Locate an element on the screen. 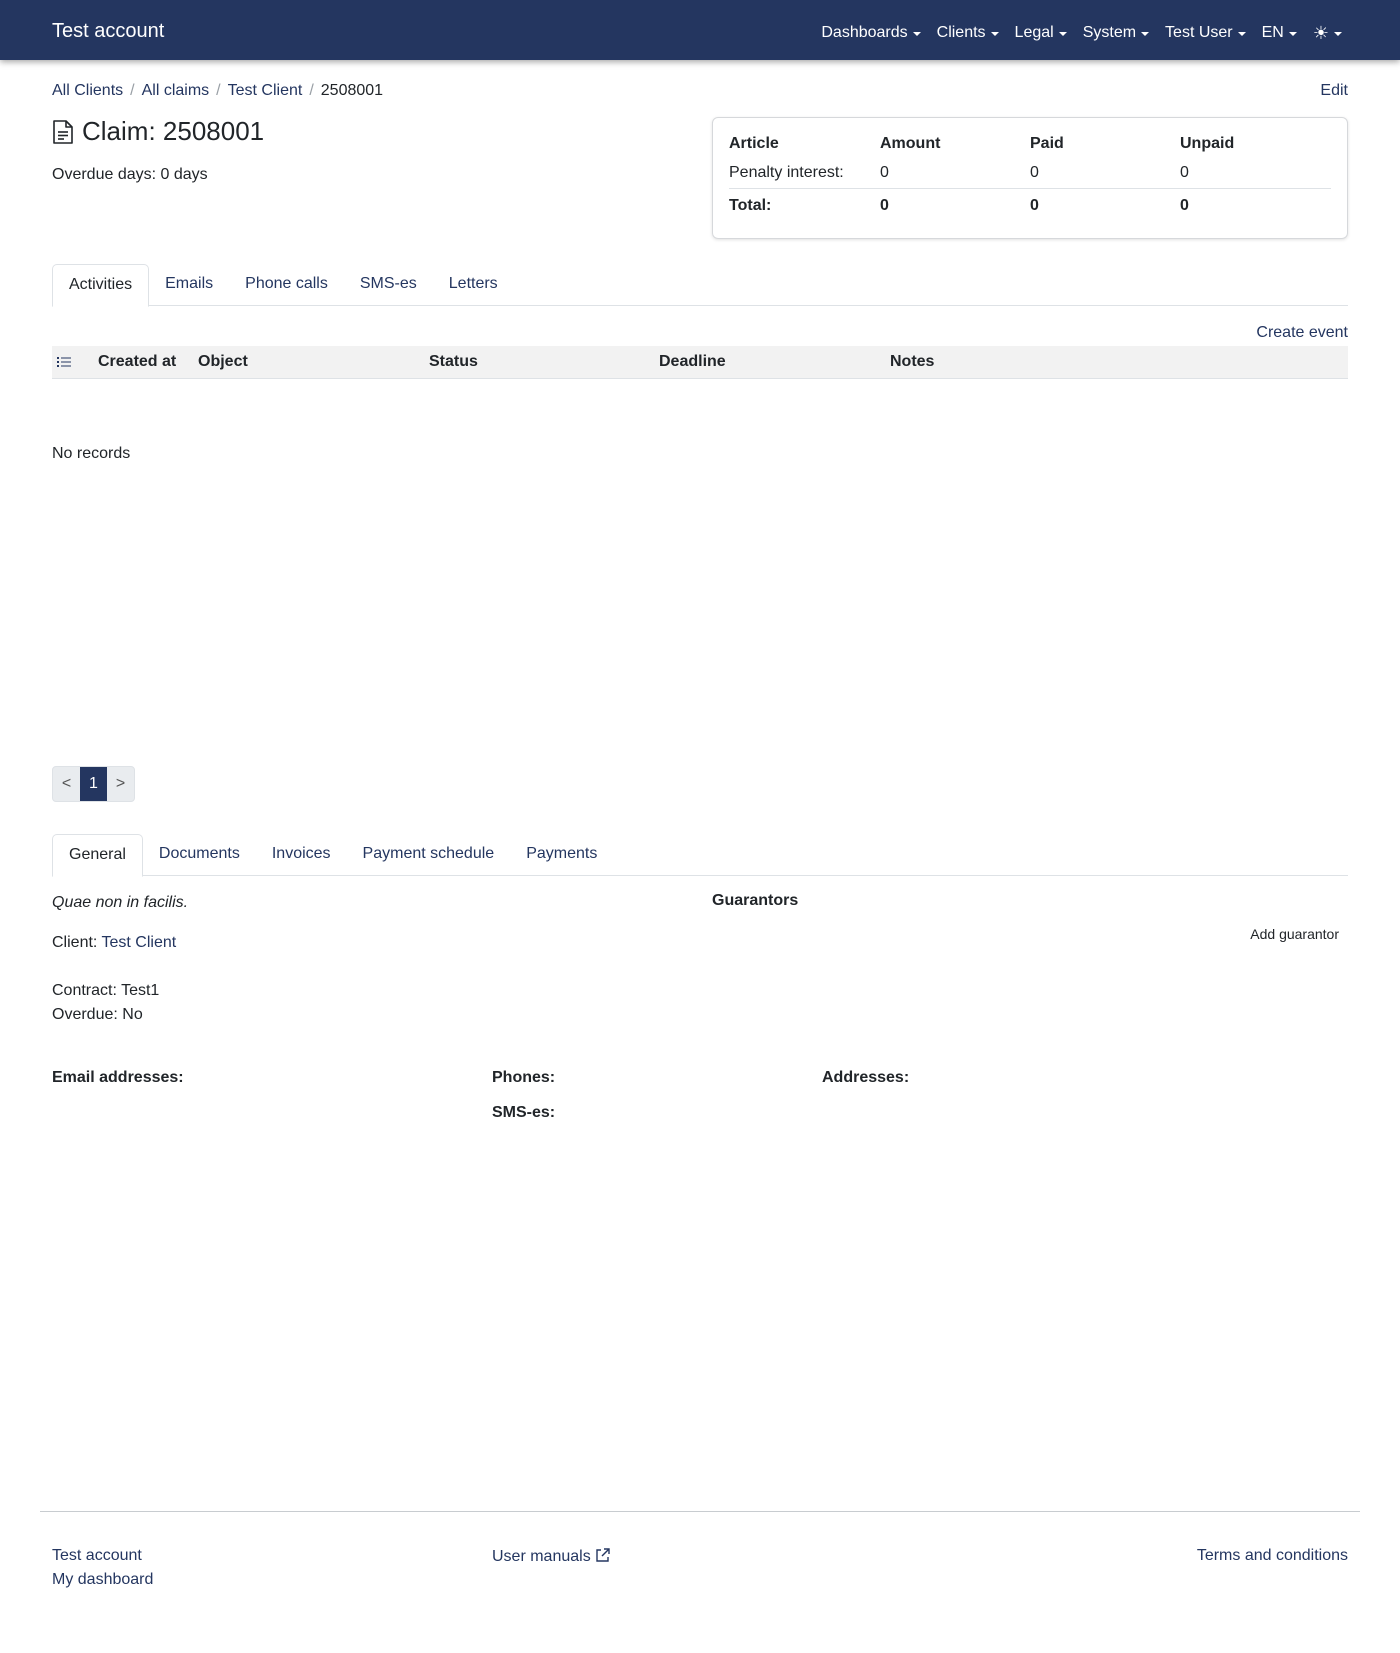  table-header-row: Article Amount Paid Unpaid is located at coordinates (1030, 143).